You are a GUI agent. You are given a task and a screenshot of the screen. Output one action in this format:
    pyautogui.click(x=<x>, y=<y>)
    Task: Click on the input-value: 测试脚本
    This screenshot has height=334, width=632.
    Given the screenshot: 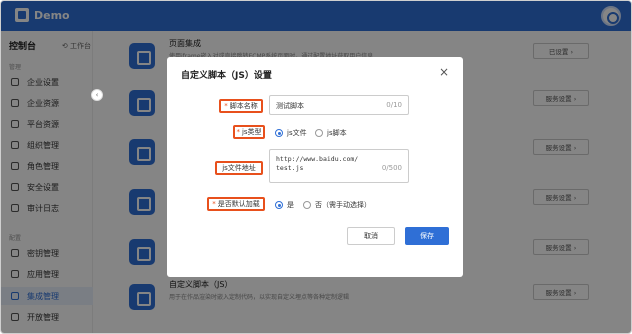 What is the action you would take?
    pyautogui.click(x=290, y=106)
    